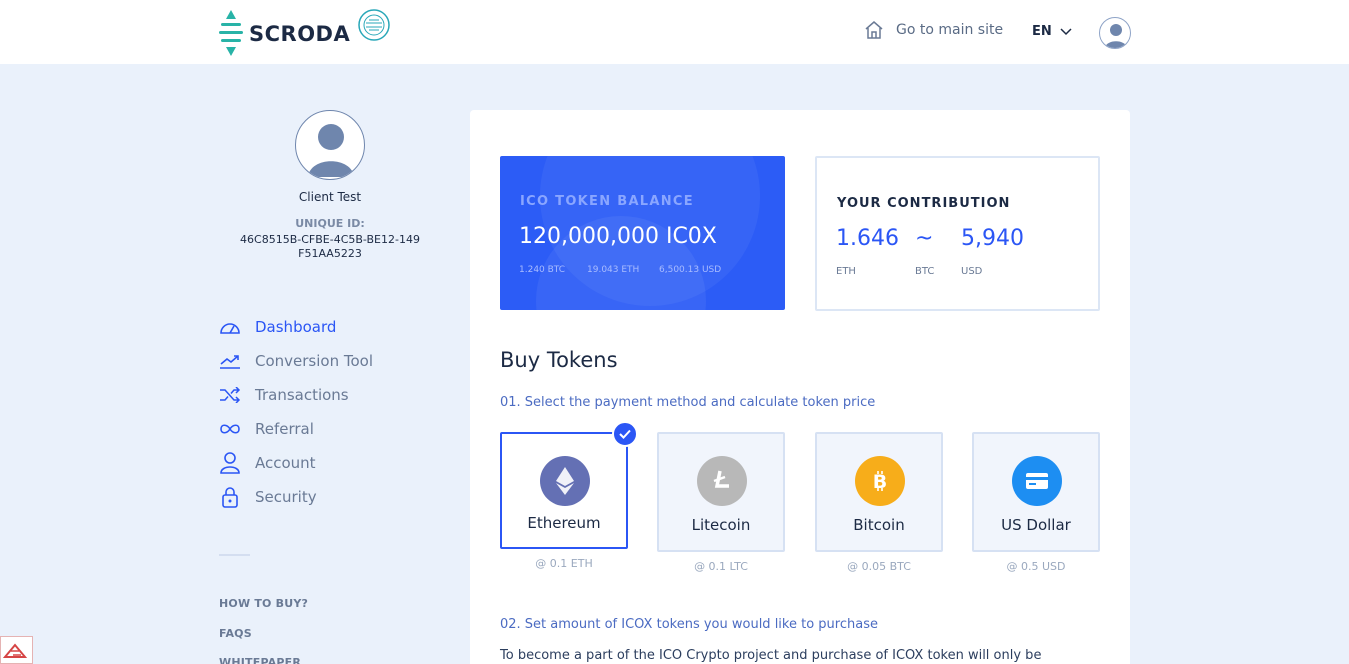  I want to click on balance-eth: 19.043 ETH, so click(613, 270).